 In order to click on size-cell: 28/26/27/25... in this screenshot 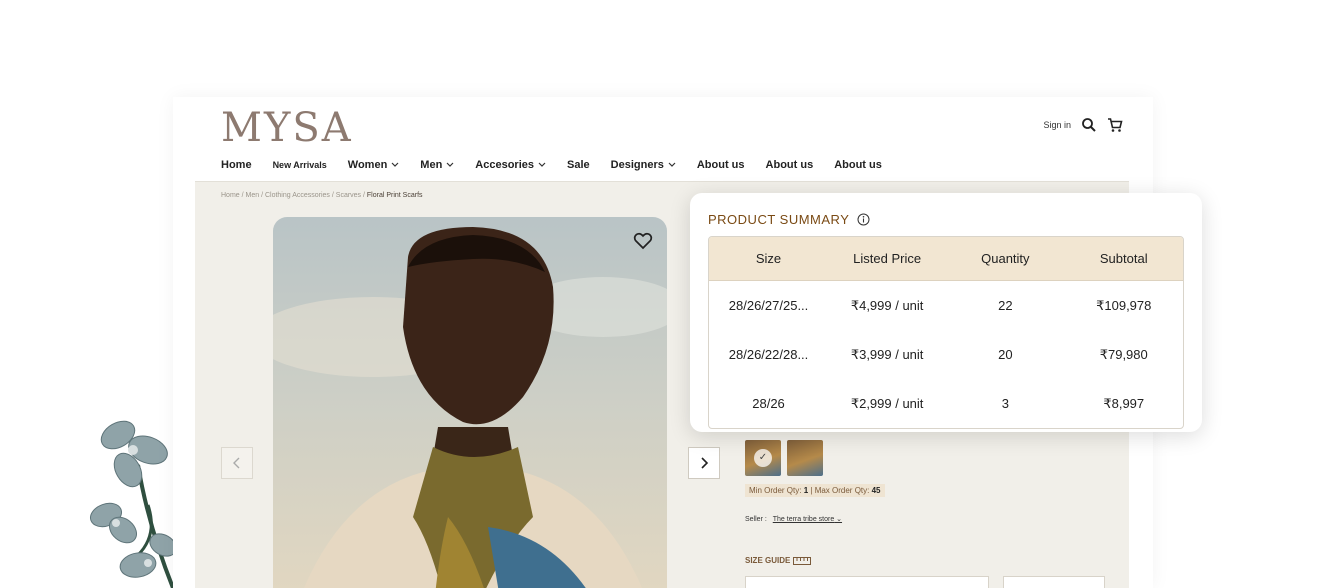, I will do `click(768, 305)`.